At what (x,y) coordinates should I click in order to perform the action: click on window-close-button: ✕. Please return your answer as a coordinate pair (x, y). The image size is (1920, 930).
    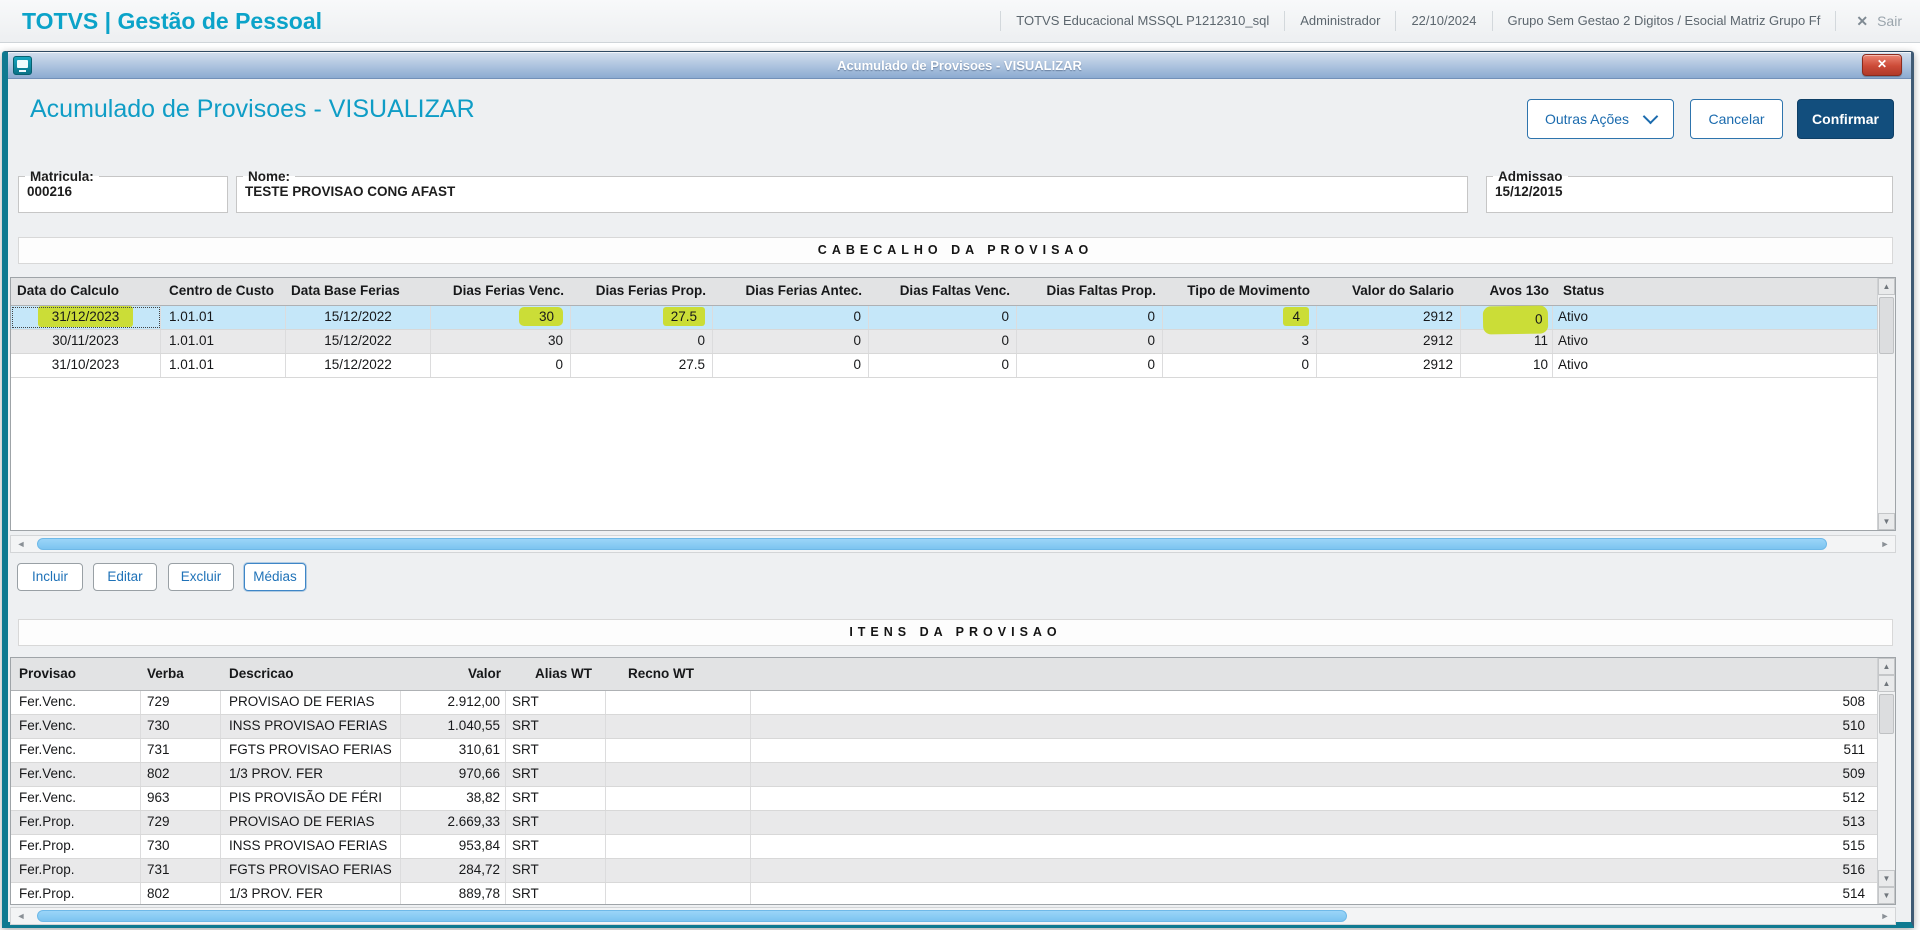
    Looking at the image, I should click on (1882, 65).